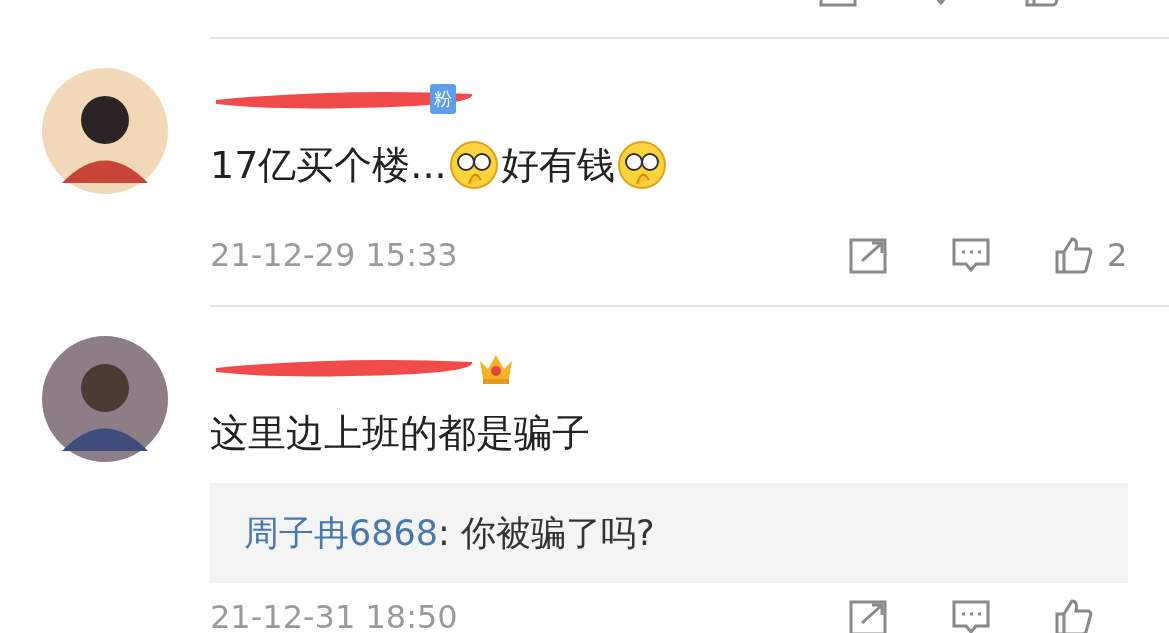  Describe the element at coordinates (1117, 255) in the screenshot. I see `like-count: 2` at that location.